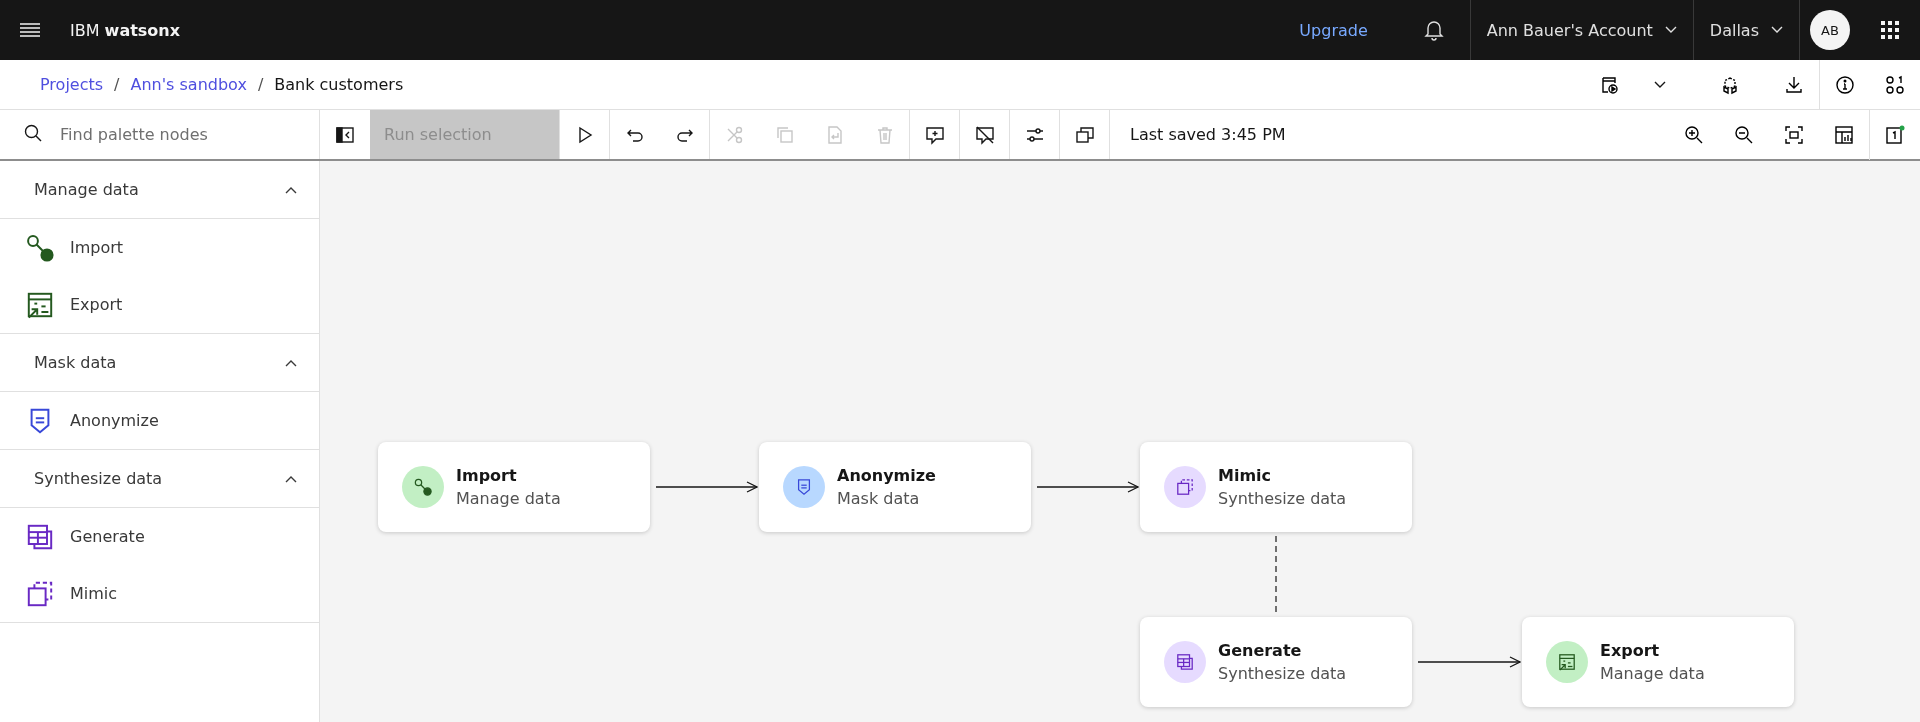 The width and height of the screenshot is (1920, 722). I want to click on node-title: Anonymize, so click(886, 475).